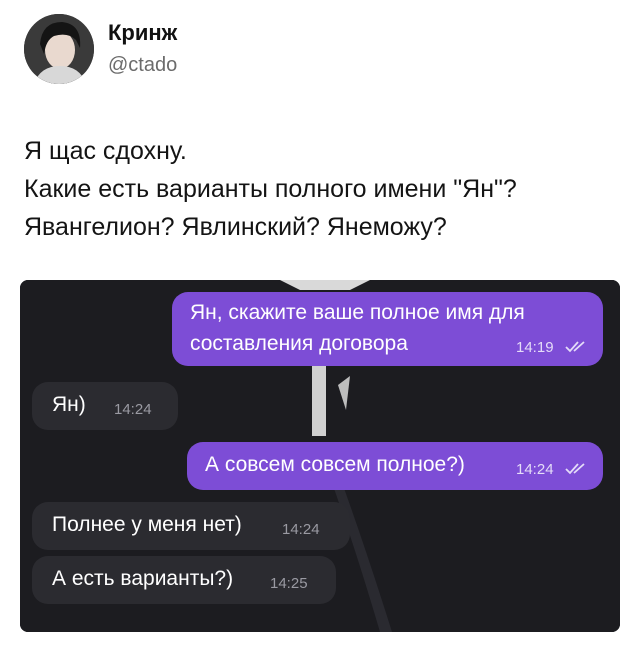  I want to click on message-bubble-incoming: Полнее у меня нет) 14:24, so click(191, 526).